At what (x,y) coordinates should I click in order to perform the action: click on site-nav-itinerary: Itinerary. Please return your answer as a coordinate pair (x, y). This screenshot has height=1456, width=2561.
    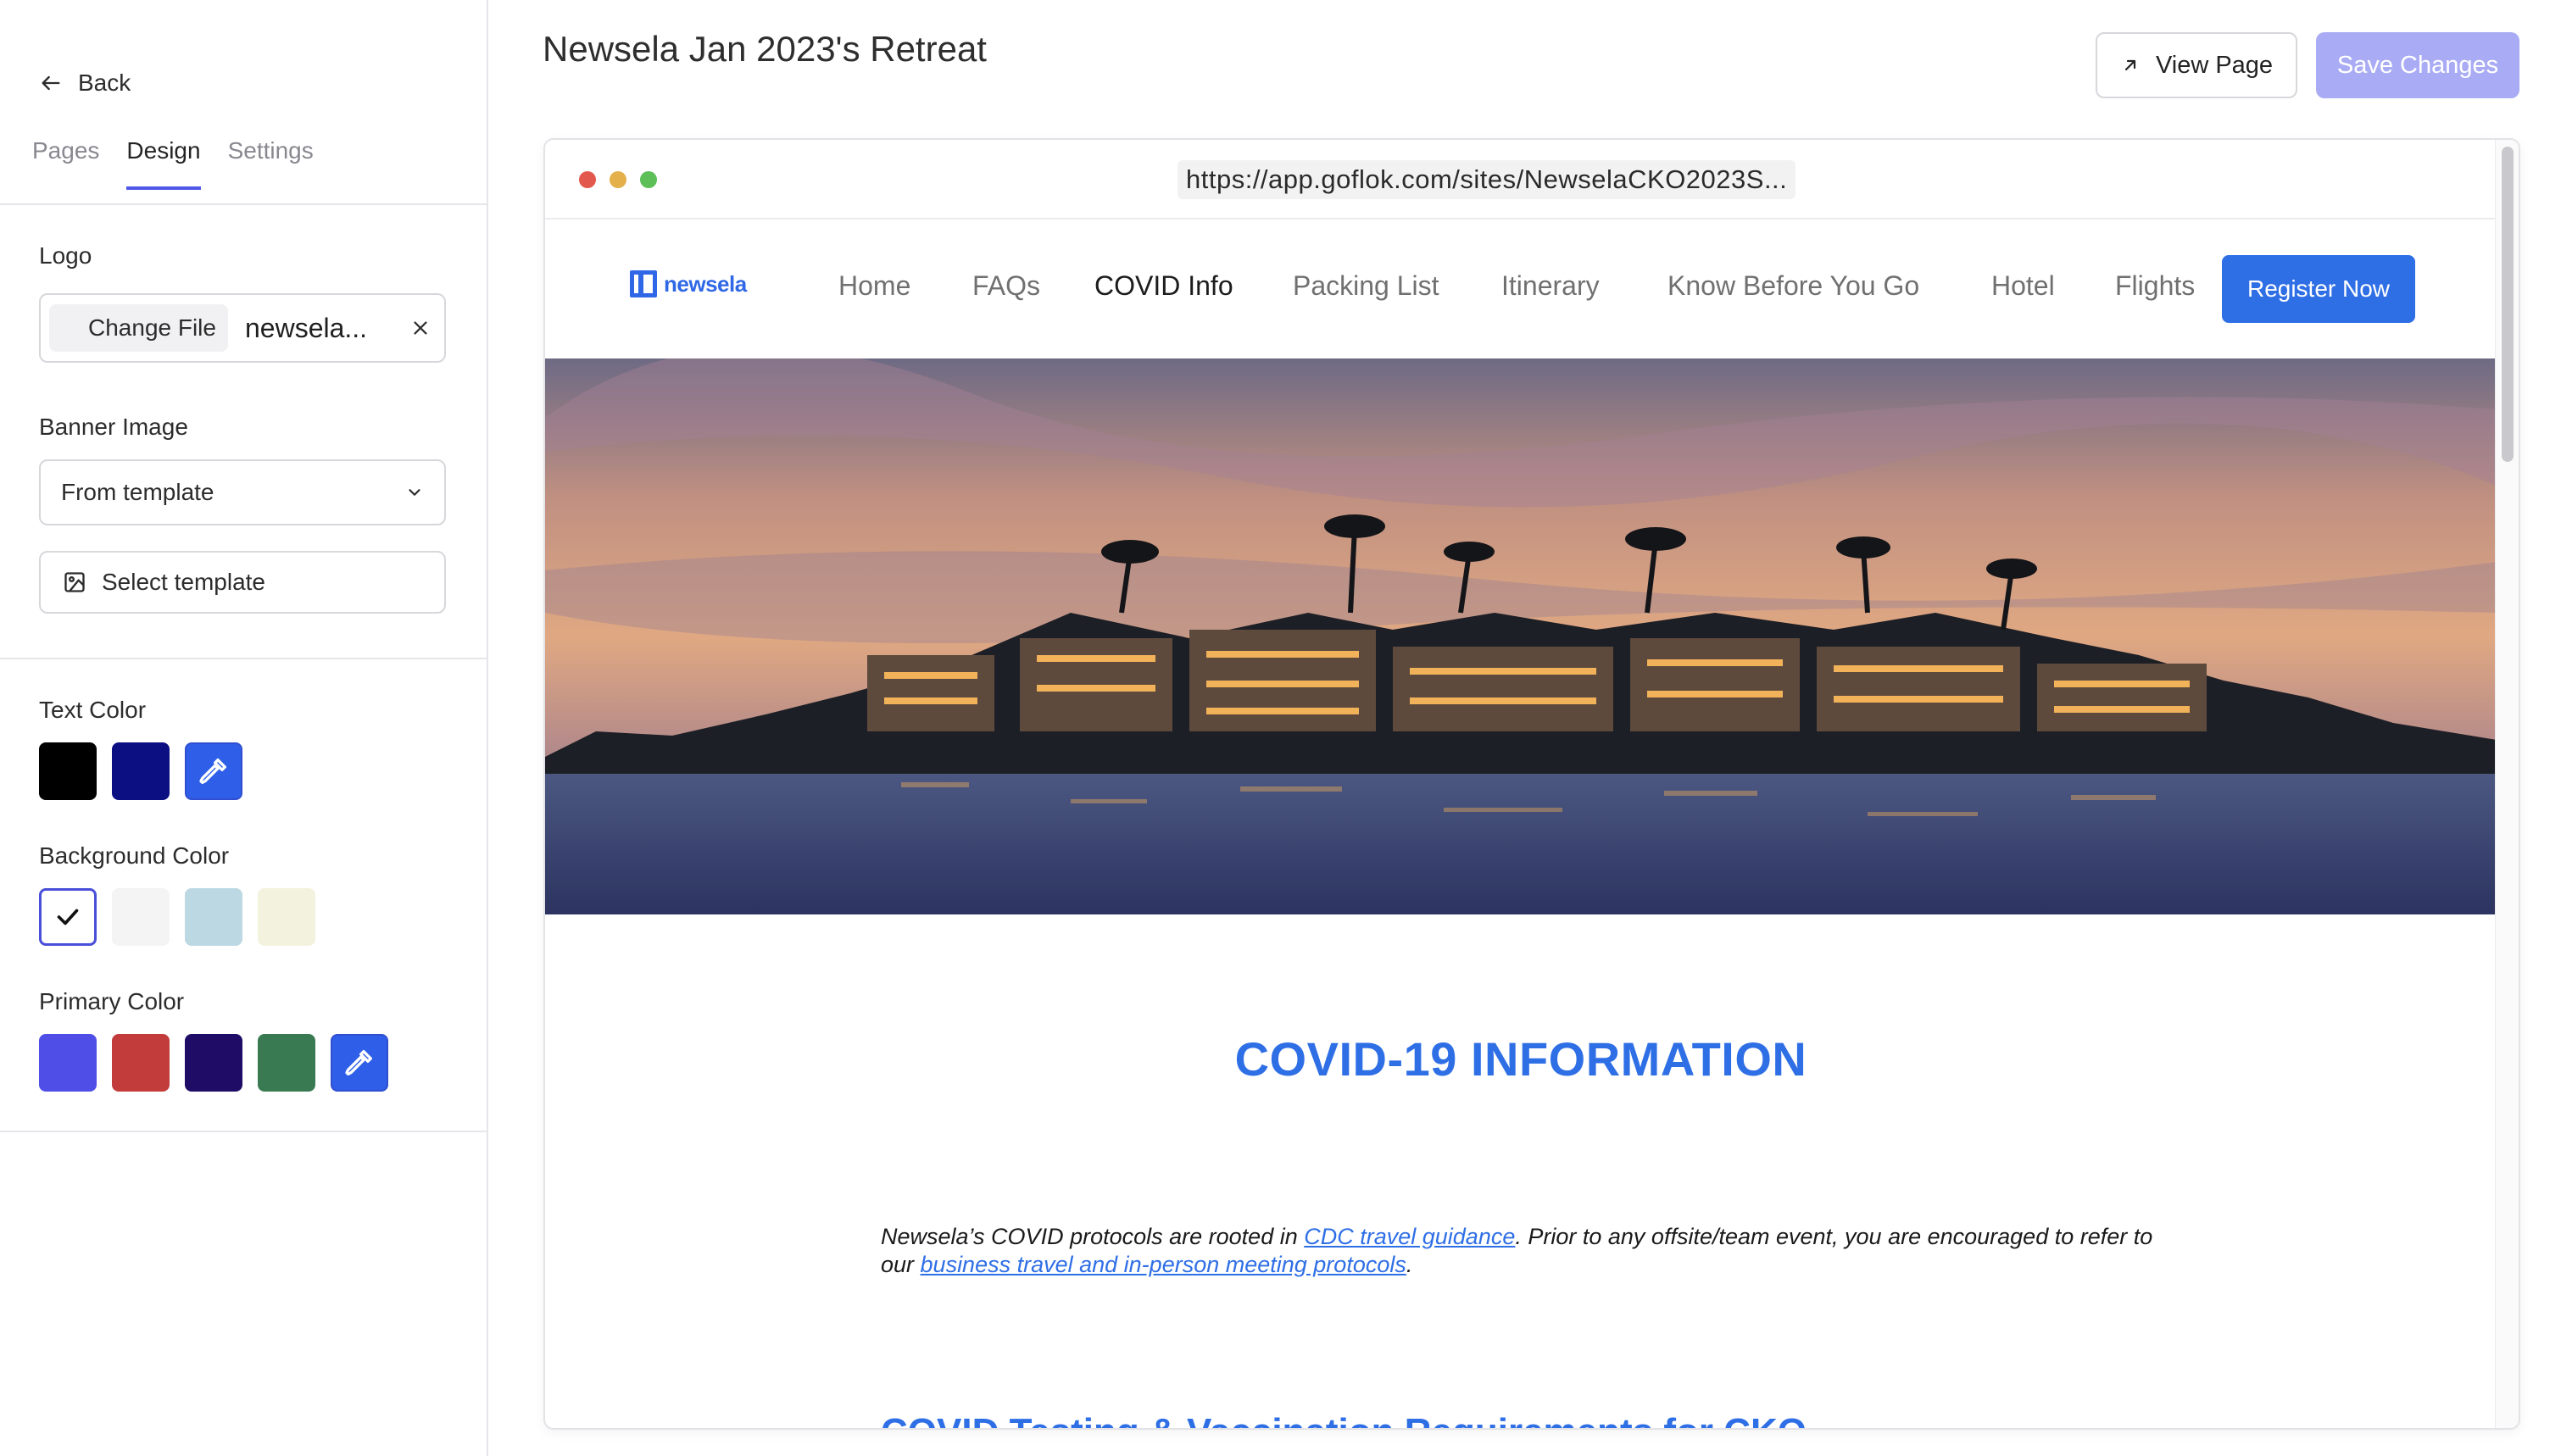
    Looking at the image, I should click on (1550, 286).